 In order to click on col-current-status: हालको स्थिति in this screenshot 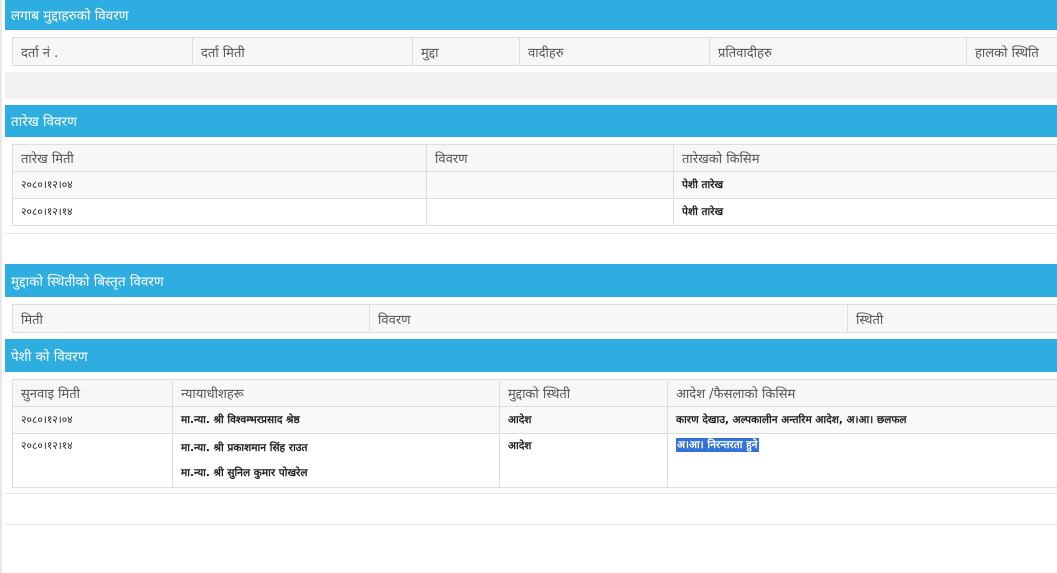, I will do `click(1011, 51)`.